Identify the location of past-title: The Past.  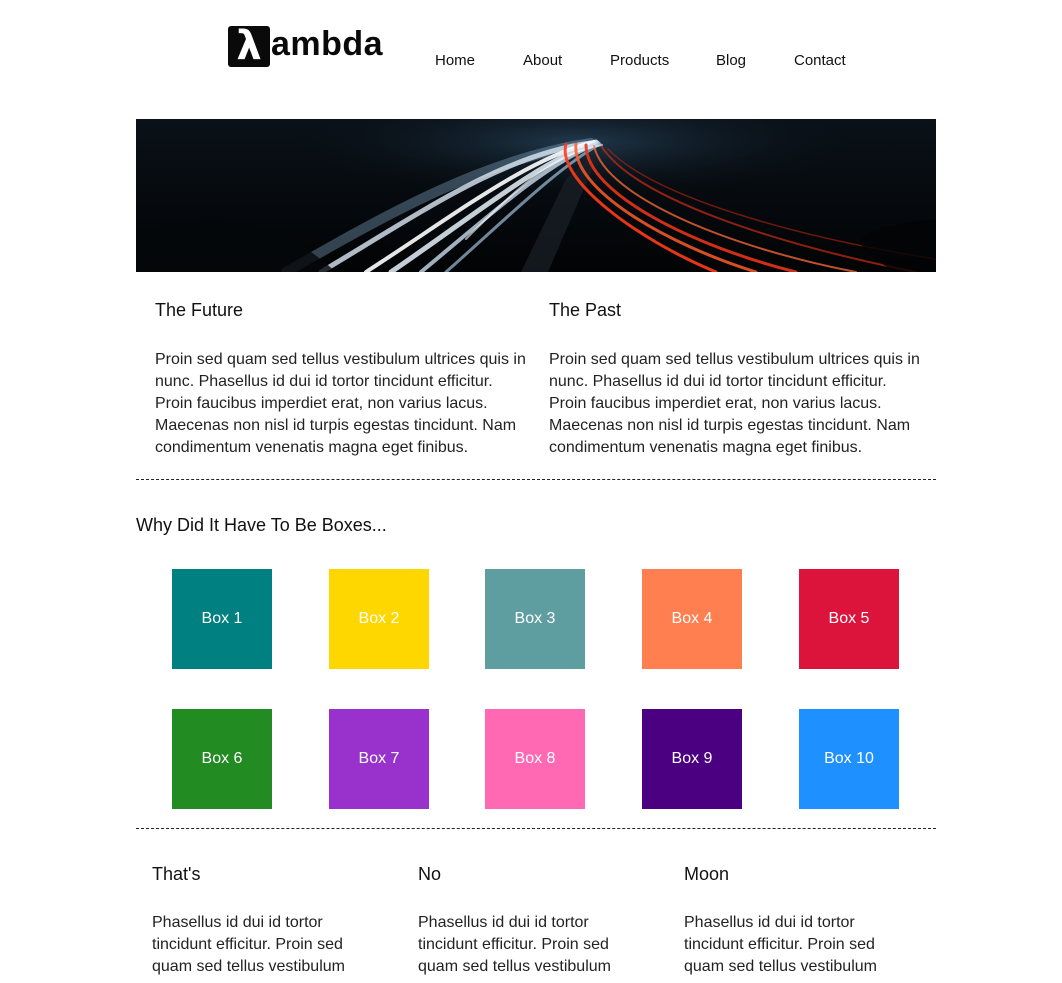
(585, 310).